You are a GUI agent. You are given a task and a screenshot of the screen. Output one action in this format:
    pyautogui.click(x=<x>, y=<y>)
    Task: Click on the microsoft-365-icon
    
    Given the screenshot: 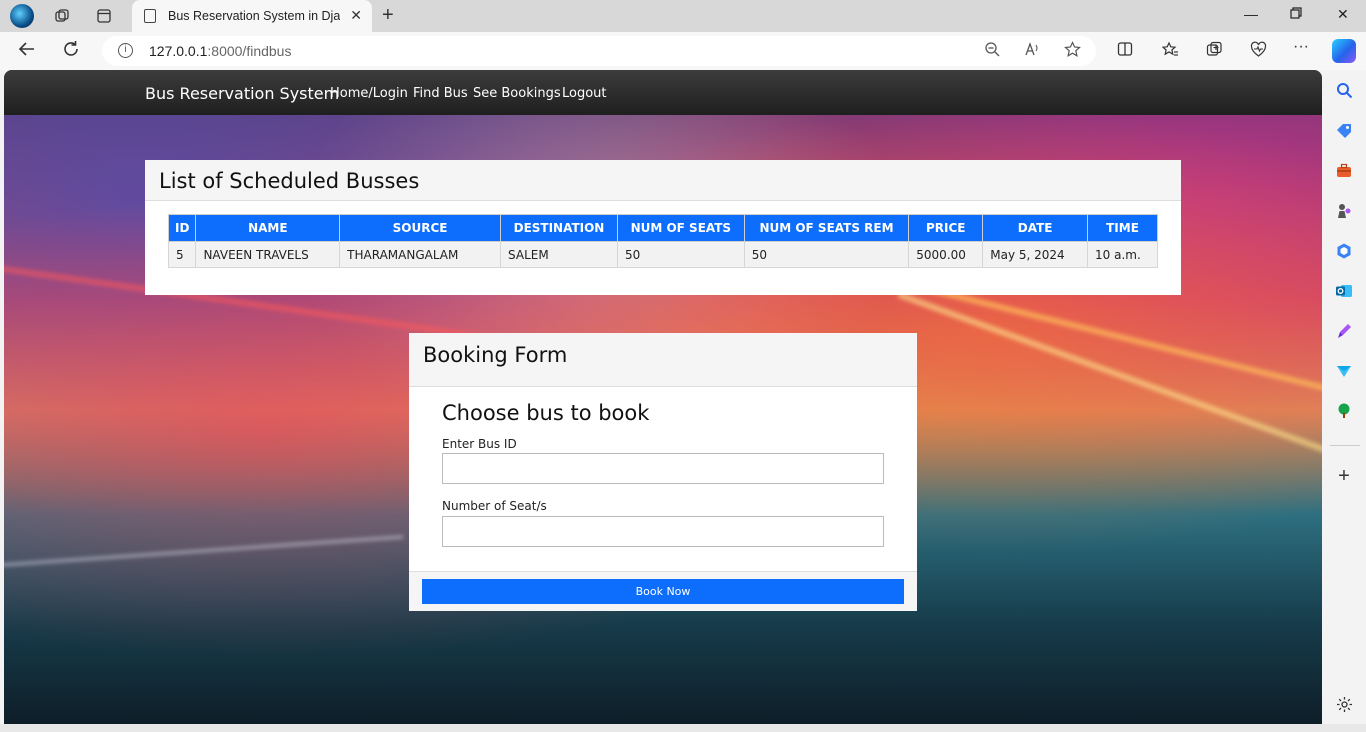 What is the action you would take?
    pyautogui.click(x=1344, y=252)
    